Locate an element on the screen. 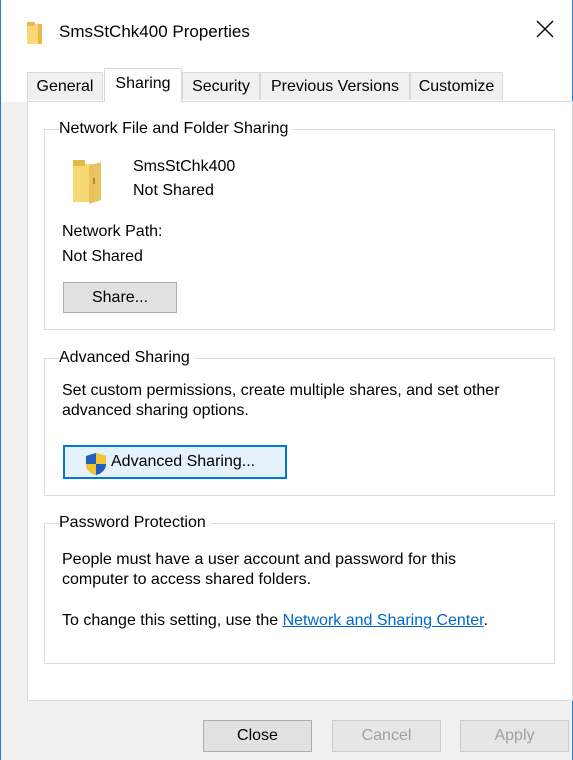 This screenshot has height=760, width=573. change-setting-prefix: To change this setting, use the is located at coordinates (172, 620).